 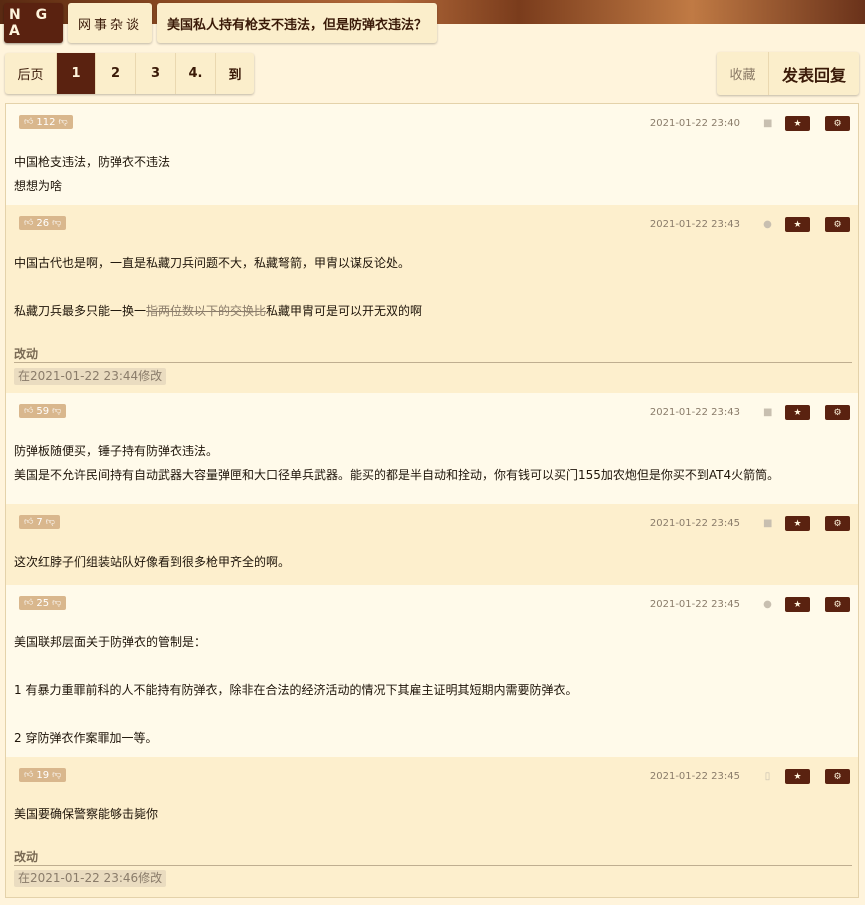 I want to click on page-4-button: 4., so click(x=196, y=73).